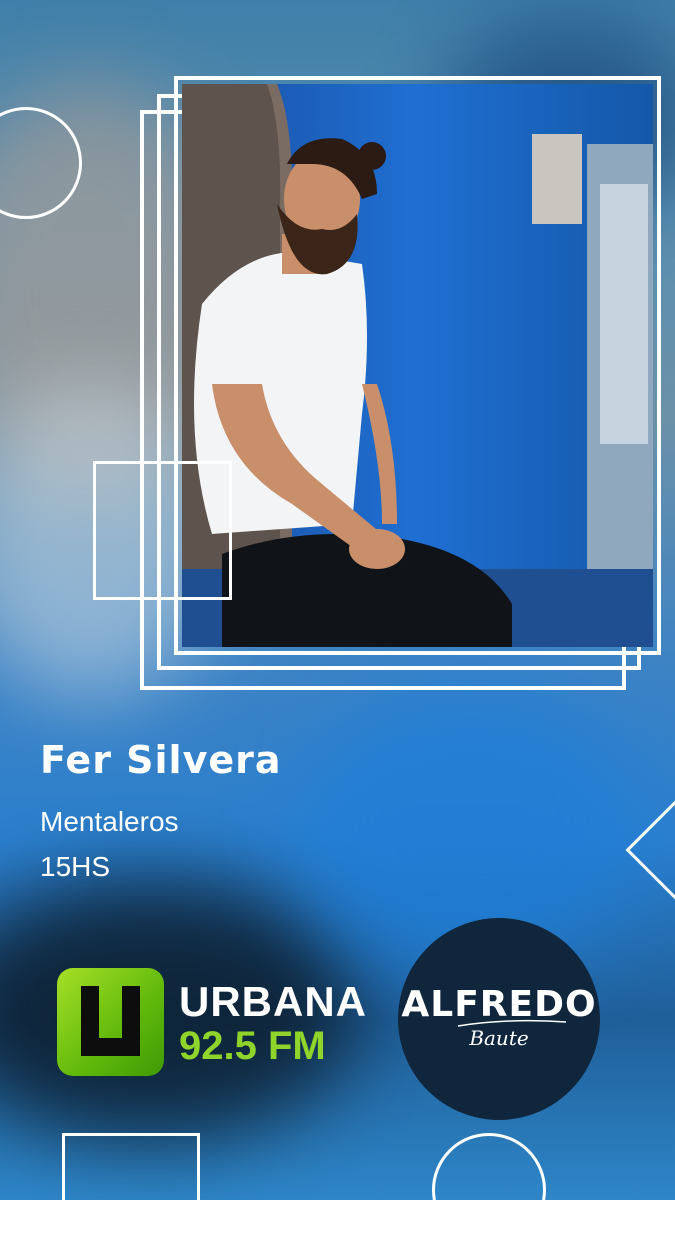 The height and width of the screenshot is (1253, 675). Describe the element at coordinates (75, 866) in the screenshot. I see `show-time: 15HS` at that location.